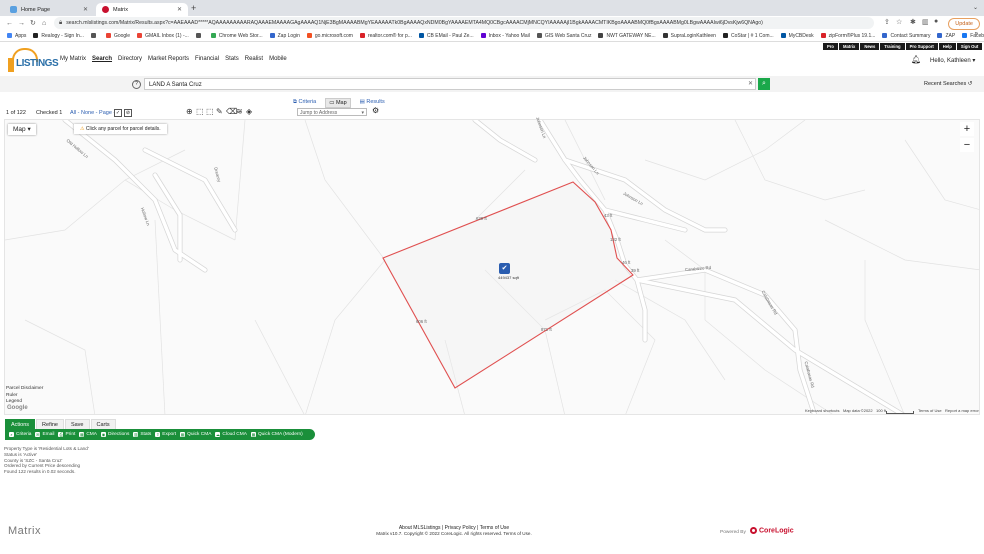 The image size is (984, 554). What do you see at coordinates (276, 434) in the screenshot?
I see `action-quick-cma-modern: ▦ Quick CMA (Modern)` at bounding box center [276, 434].